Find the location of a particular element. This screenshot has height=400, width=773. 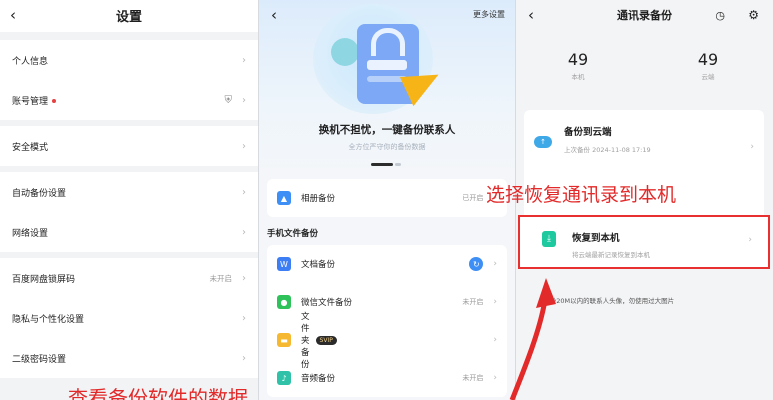

folder-backup-label: 文件夹备份 is located at coordinates (305, 341).